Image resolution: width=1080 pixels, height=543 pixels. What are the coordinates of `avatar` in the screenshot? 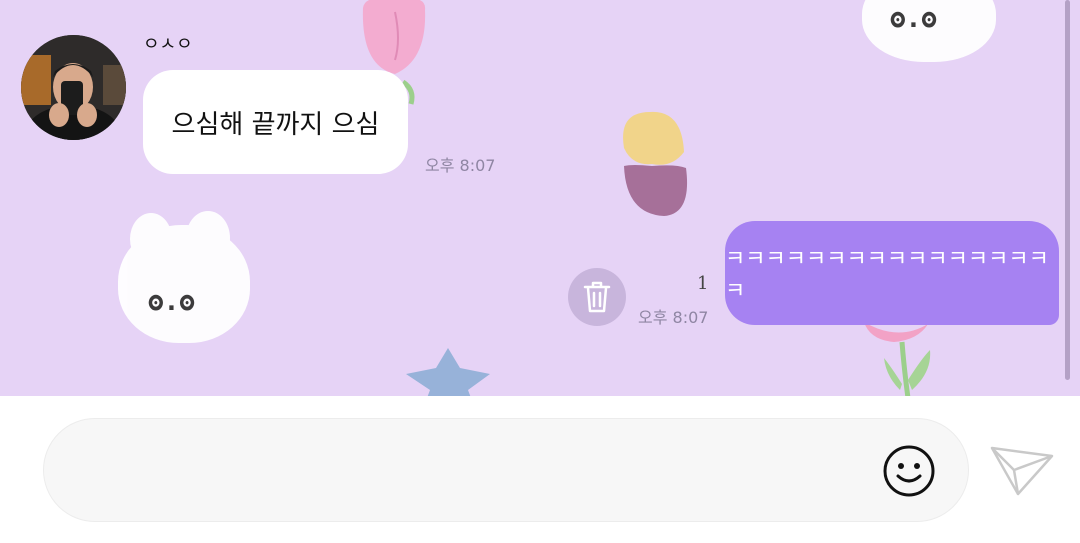 It's located at (73, 87).